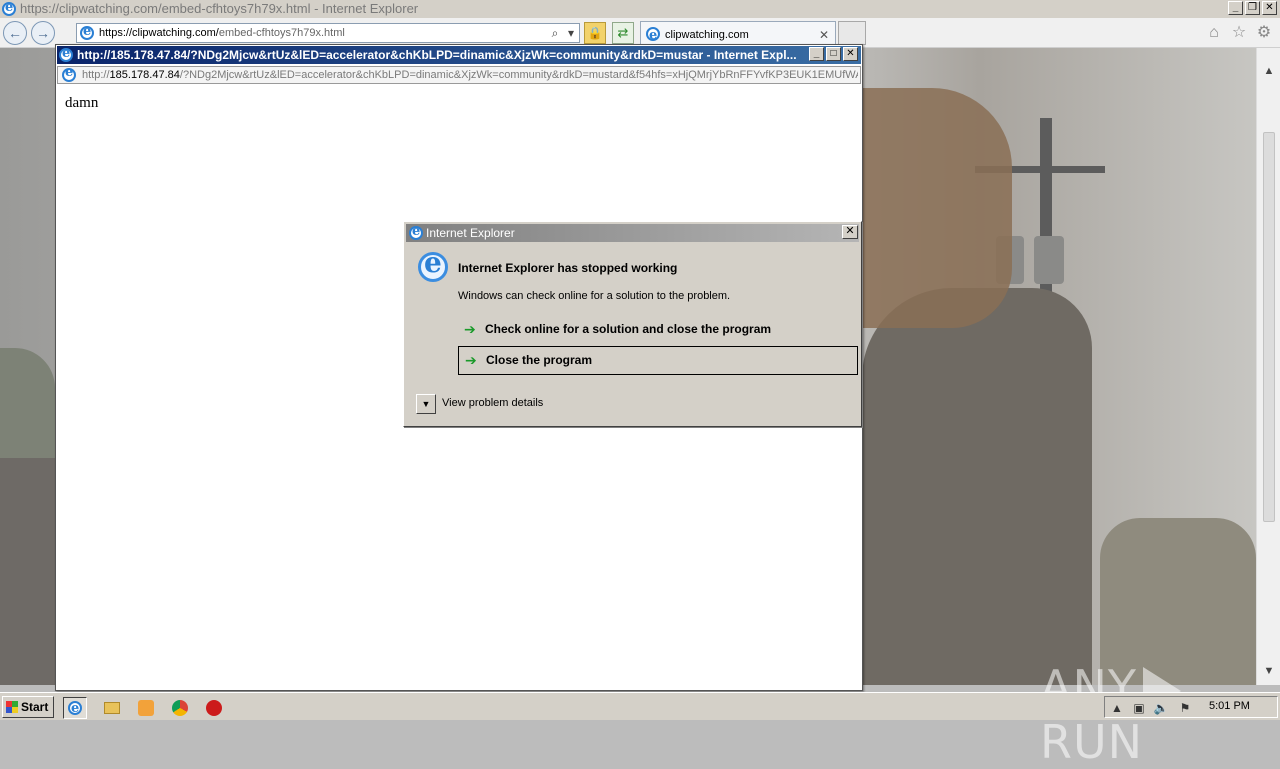 The image size is (1280, 769). What do you see at coordinates (1269, 8) in the screenshot?
I see `close-button: ✕` at bounding box center [1269, 8].